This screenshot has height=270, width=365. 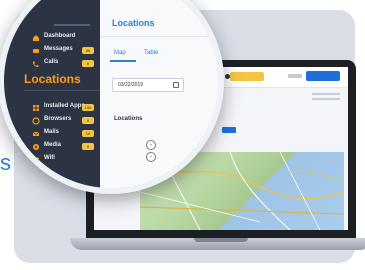 What do you see at coordinates (148, 85) in the screenshot?
I see `date-picker: 03/22/2019` at bounding box center [148, 85].